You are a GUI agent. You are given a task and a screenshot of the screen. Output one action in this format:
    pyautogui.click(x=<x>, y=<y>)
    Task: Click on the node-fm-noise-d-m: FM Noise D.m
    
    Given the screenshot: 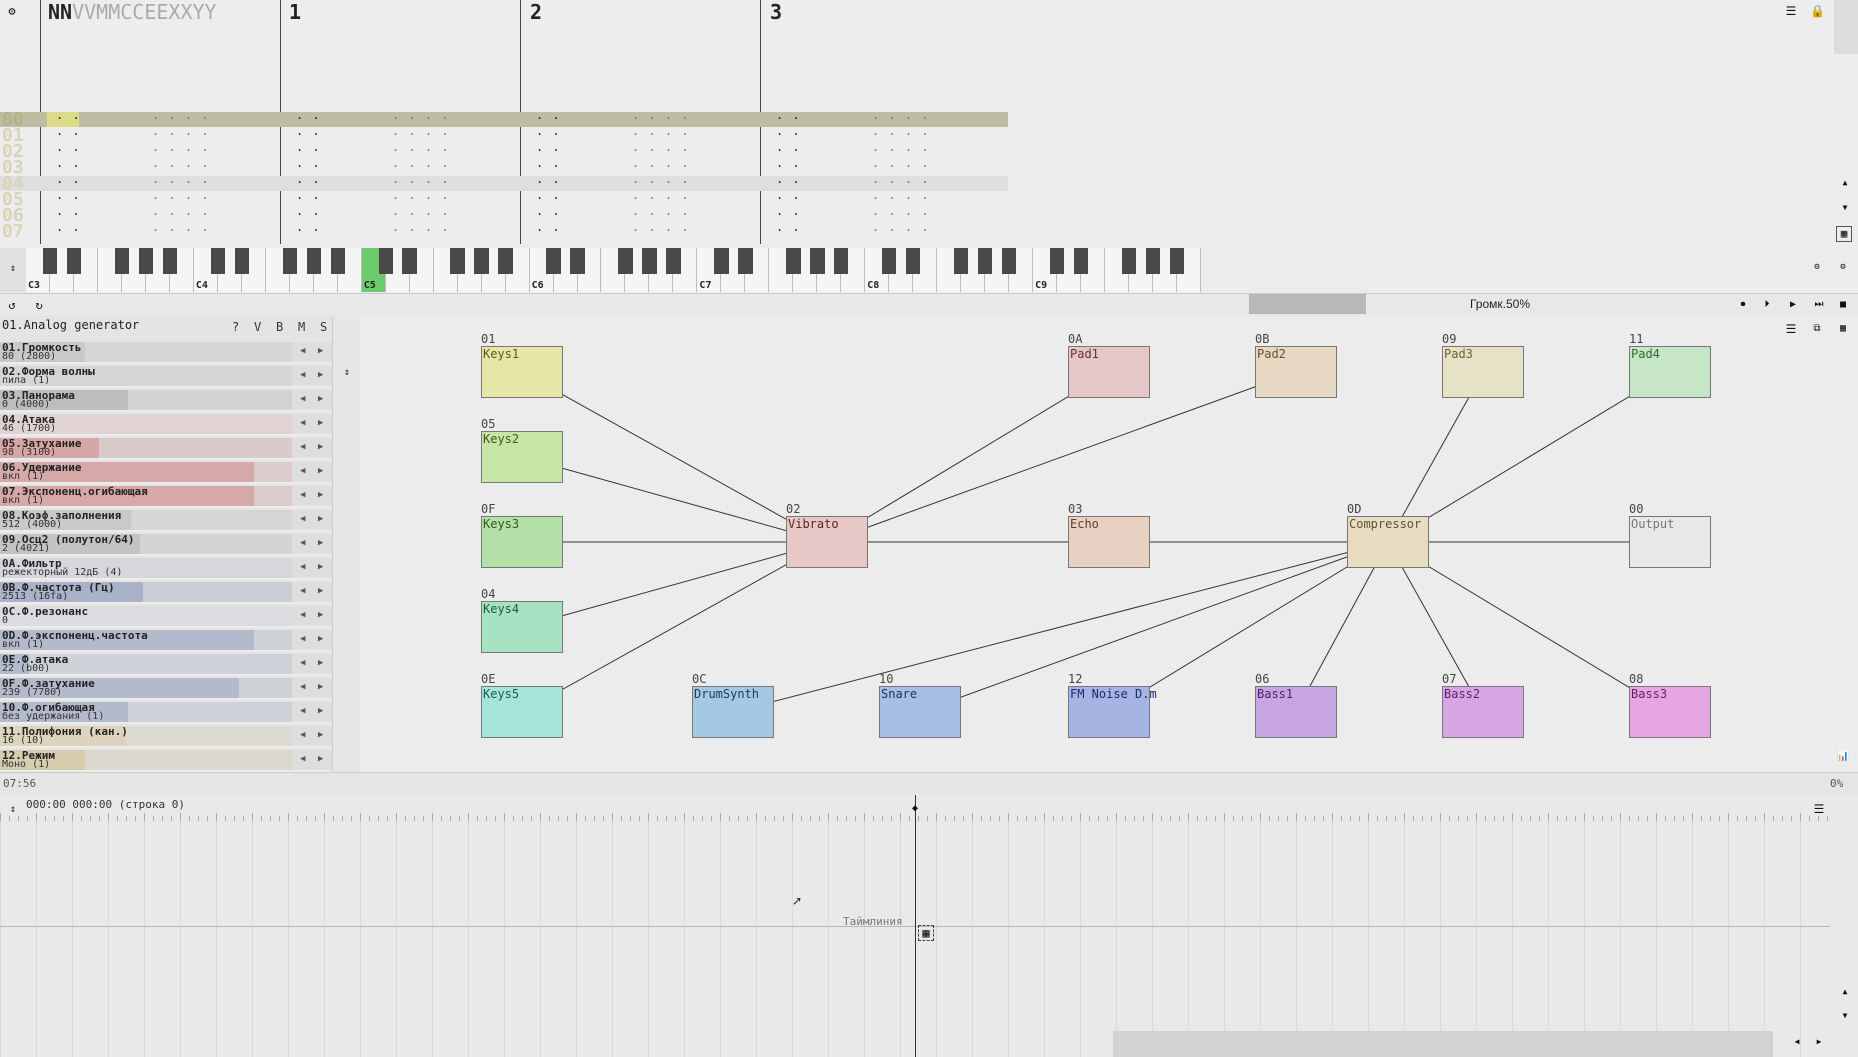 What is the action you would take?
    pyautogui.click(x=1112, y=712)
    